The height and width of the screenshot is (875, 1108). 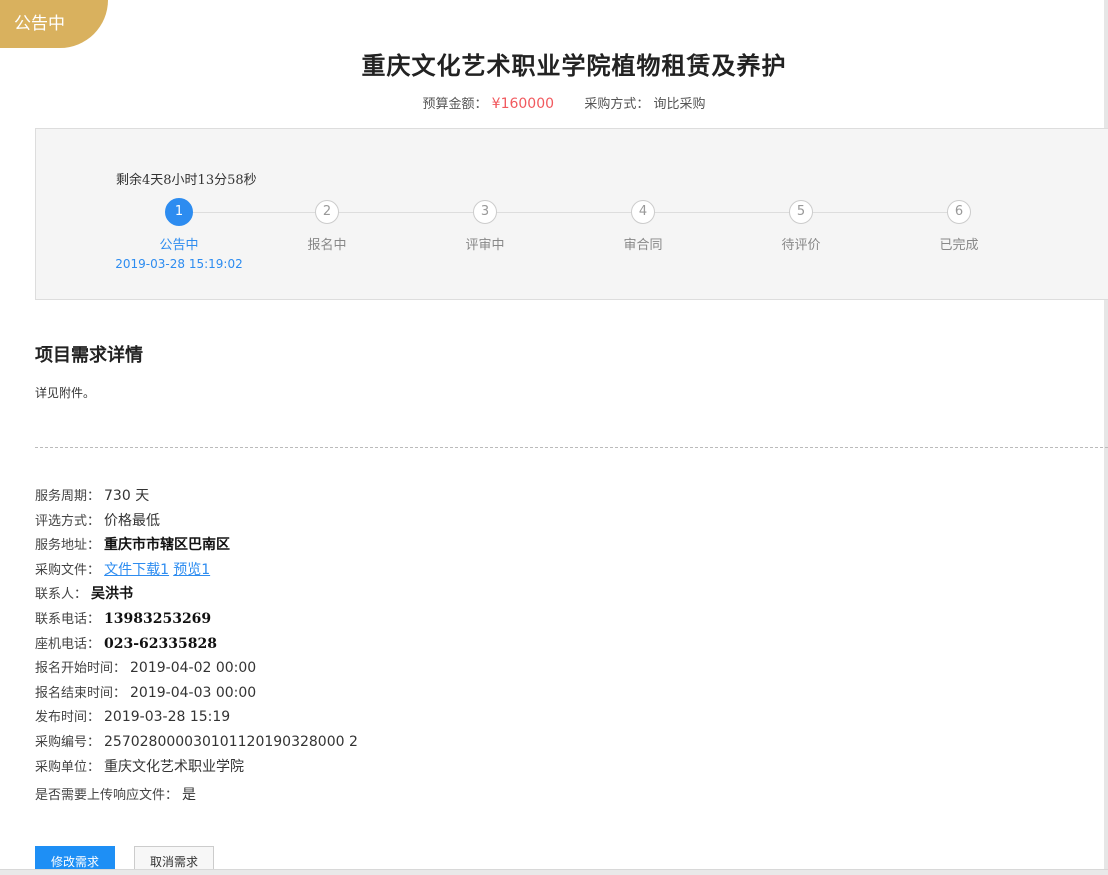 I want to click on step-number: 3, so click(x=485, y=212).